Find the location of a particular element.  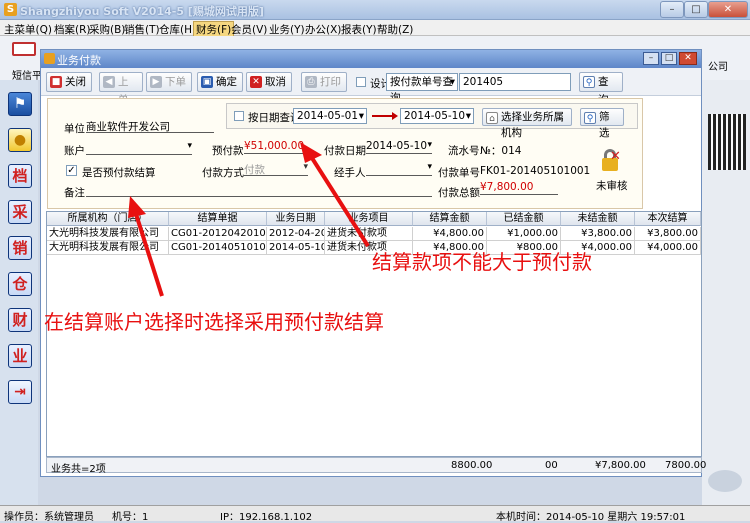

arrow-to-checkbox is located at coordinates (146, 246).